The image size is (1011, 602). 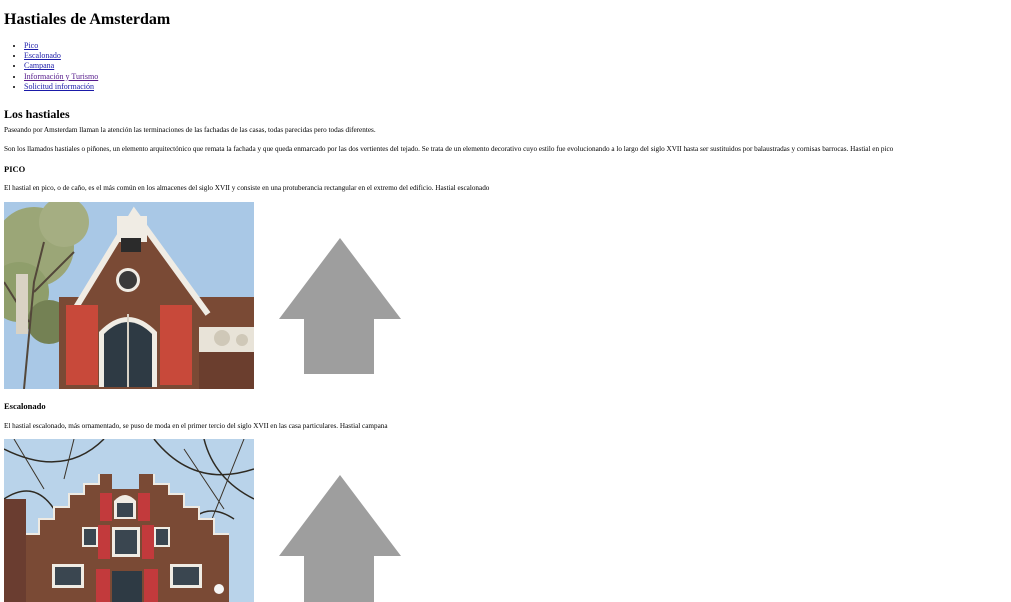 I want to click on nav-item-solicitud: Solicitud información, so click(x=514, y=87).